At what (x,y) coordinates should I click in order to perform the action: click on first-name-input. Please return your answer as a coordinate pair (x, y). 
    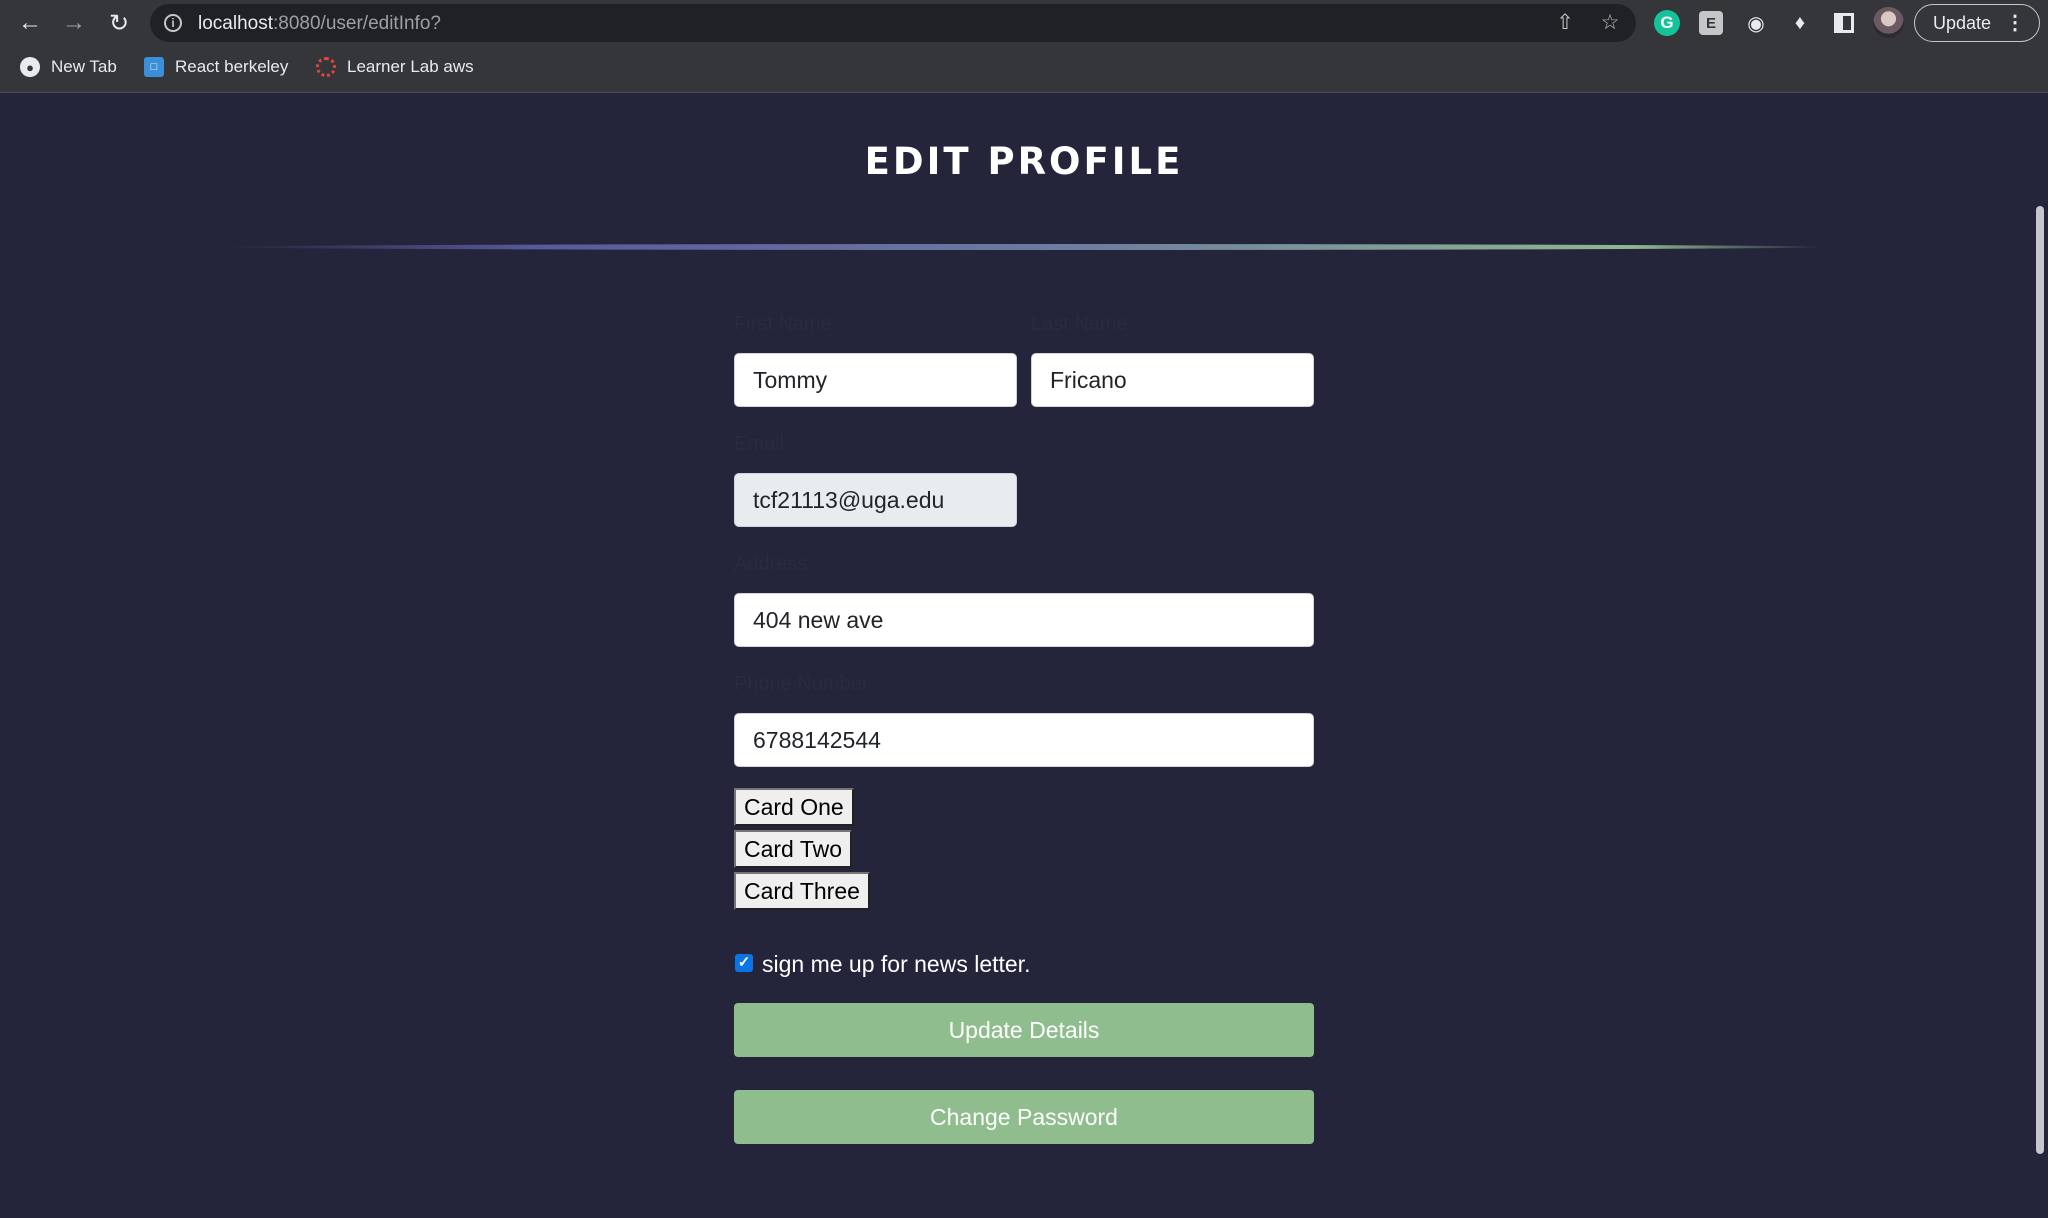
    Looking at the image, I should click on (875, 380).